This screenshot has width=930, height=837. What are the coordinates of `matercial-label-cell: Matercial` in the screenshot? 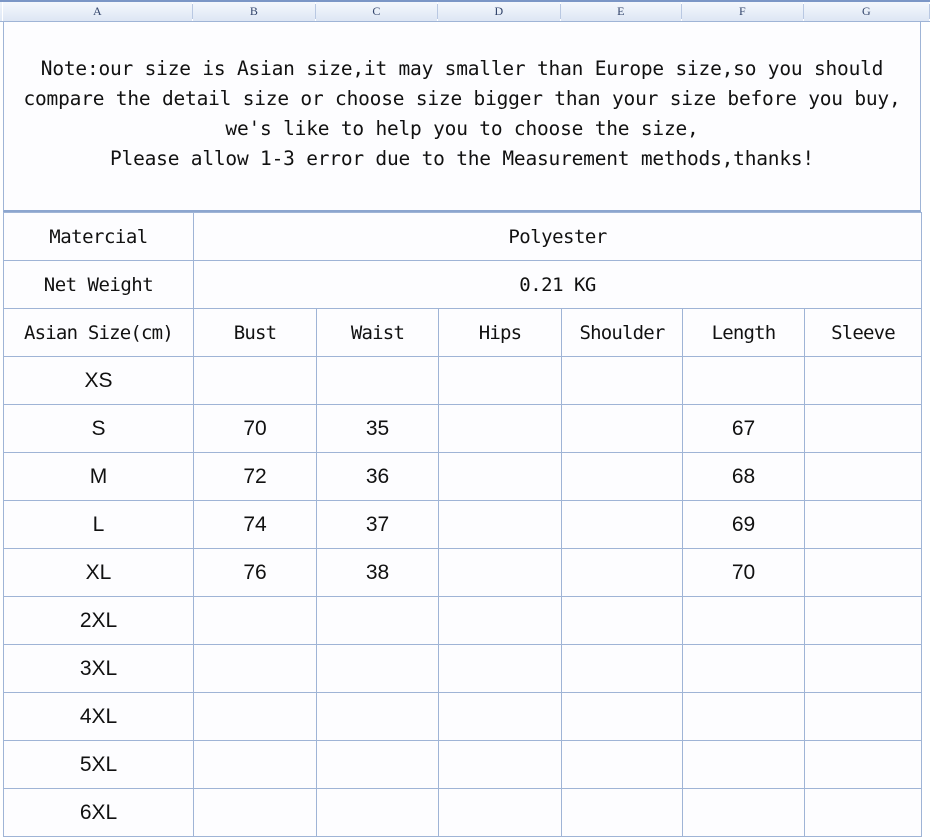 It's located at (98, 236).